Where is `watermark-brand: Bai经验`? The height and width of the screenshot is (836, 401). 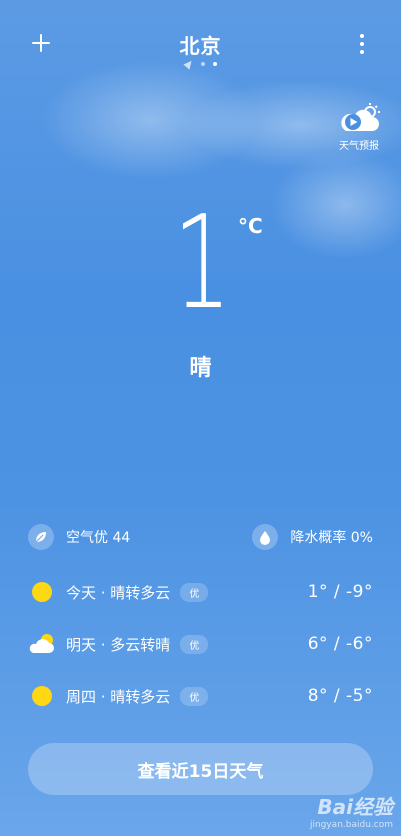 watermark-brand: Bai经验 is located at coordinates (355, 807).